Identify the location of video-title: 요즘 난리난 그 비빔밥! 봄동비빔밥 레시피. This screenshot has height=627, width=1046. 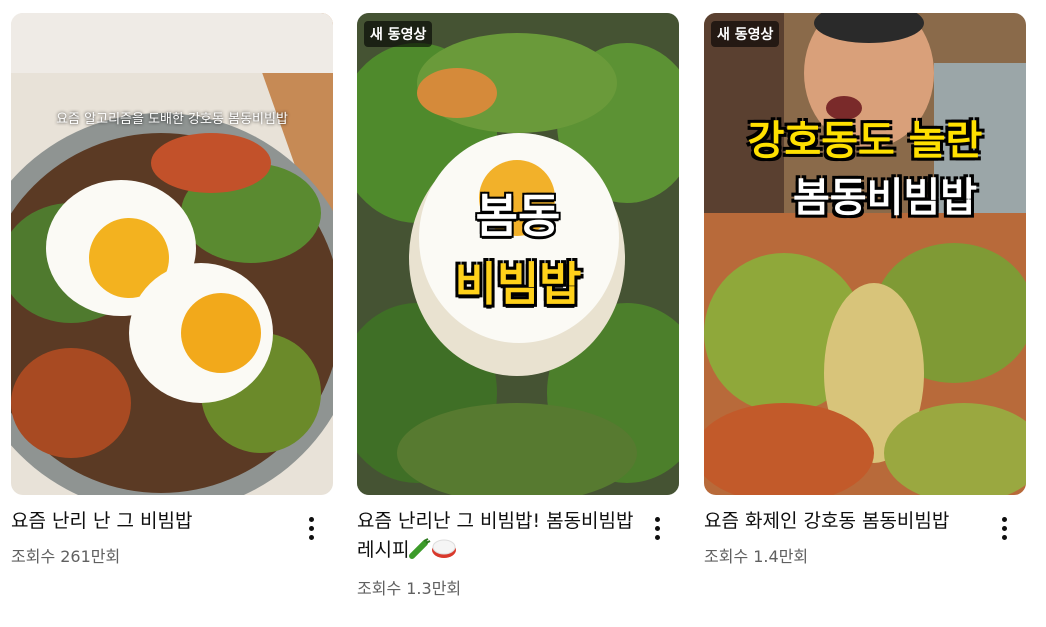
(498, 537).